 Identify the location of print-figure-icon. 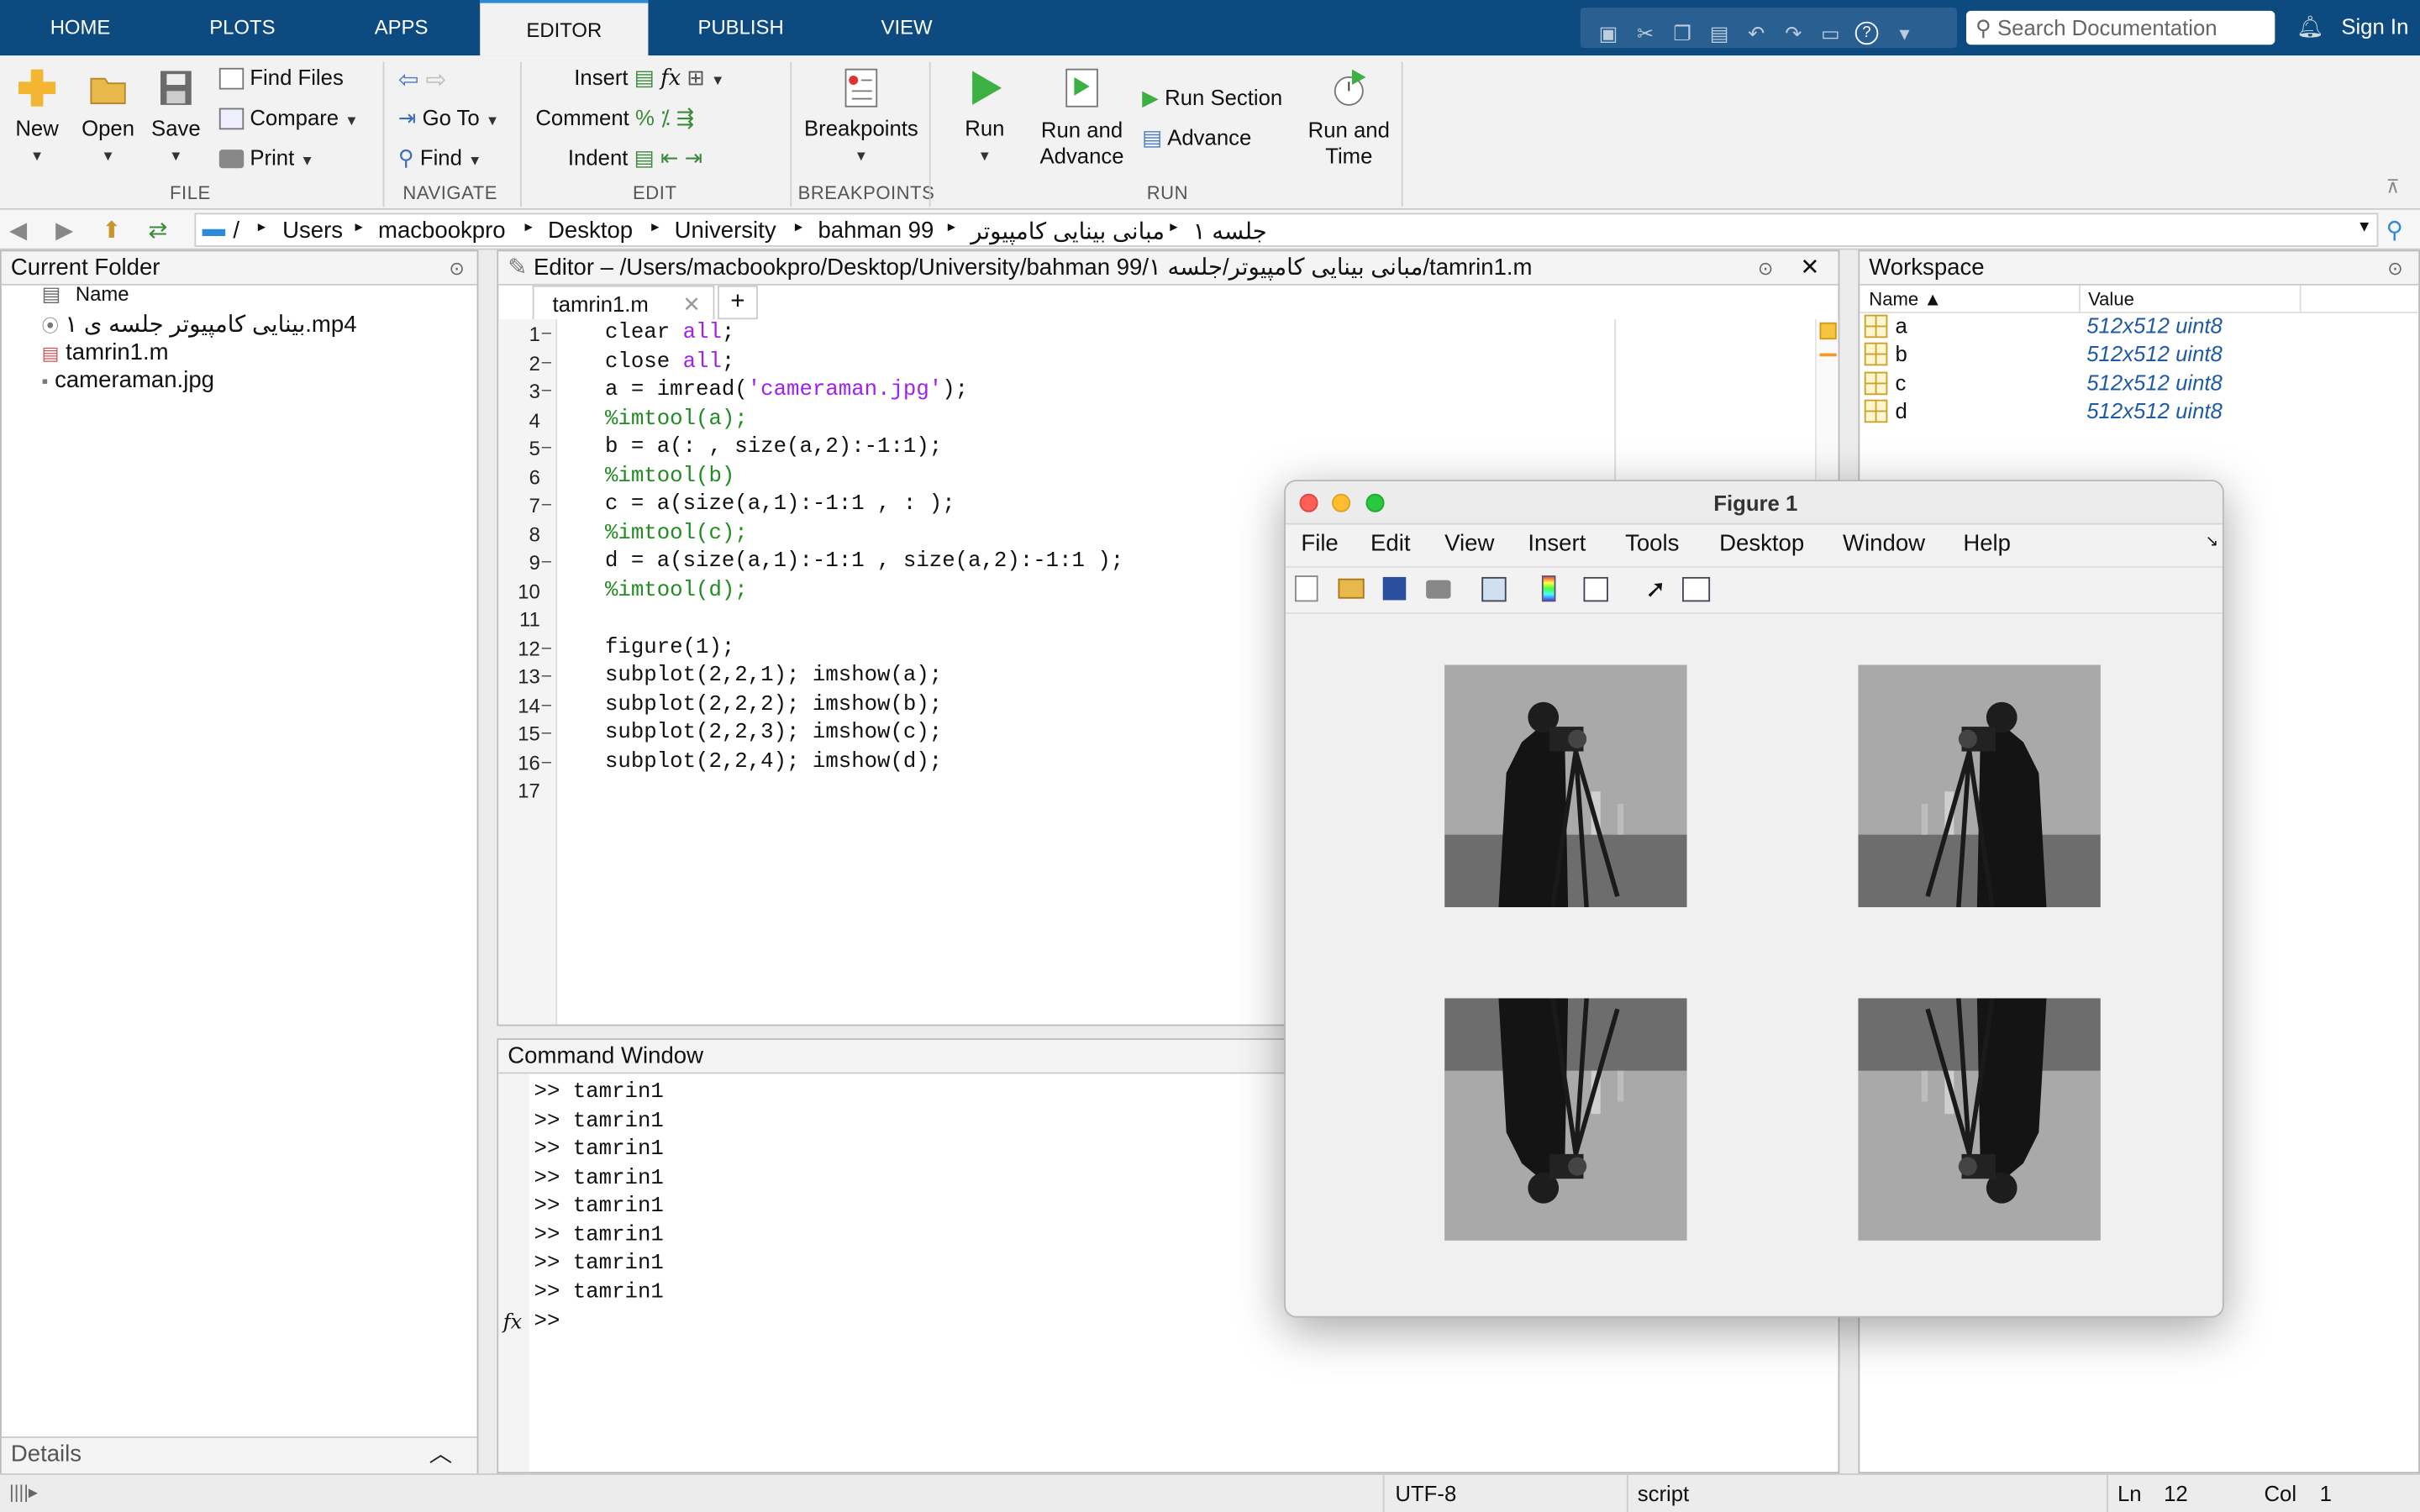
(1438, 589).